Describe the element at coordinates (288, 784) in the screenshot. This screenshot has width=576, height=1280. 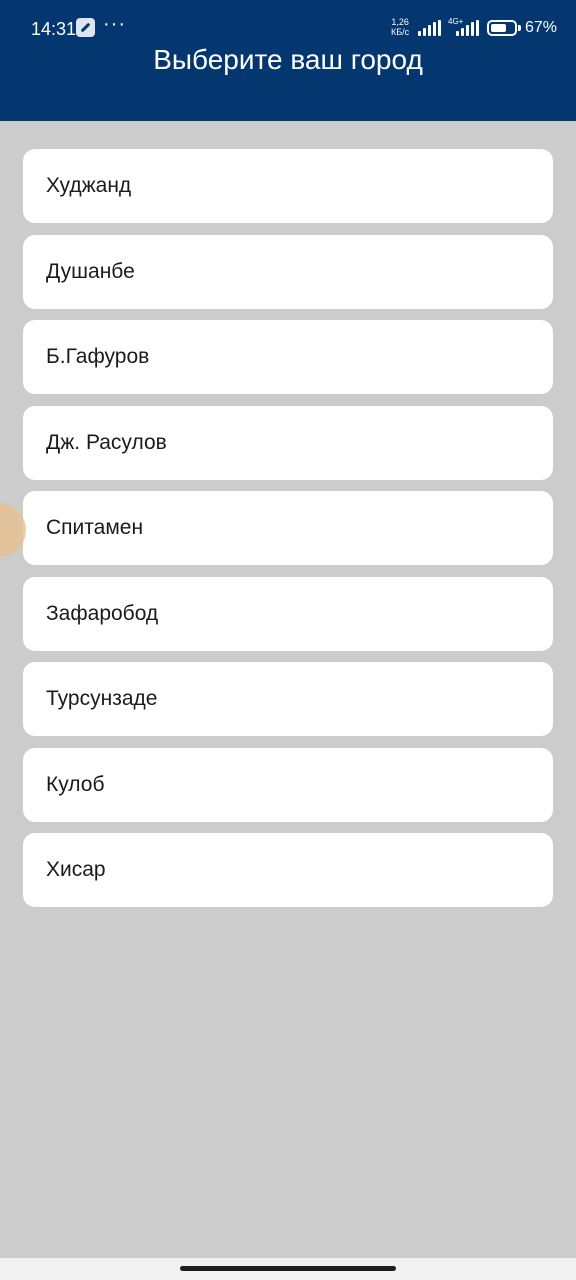
I see `city-item-kulob: Кулоб` at that location.